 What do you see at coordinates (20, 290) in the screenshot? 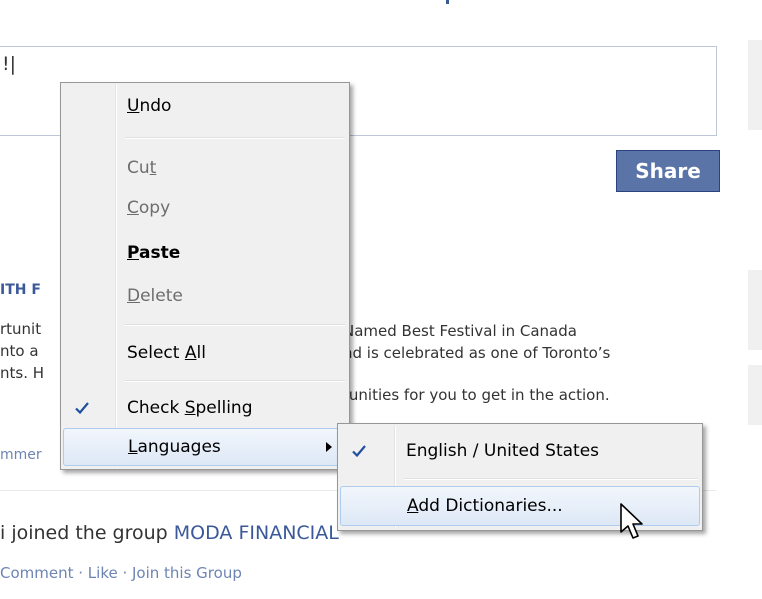
I see `story-title: ITH F` at bounding box center [20, 290].